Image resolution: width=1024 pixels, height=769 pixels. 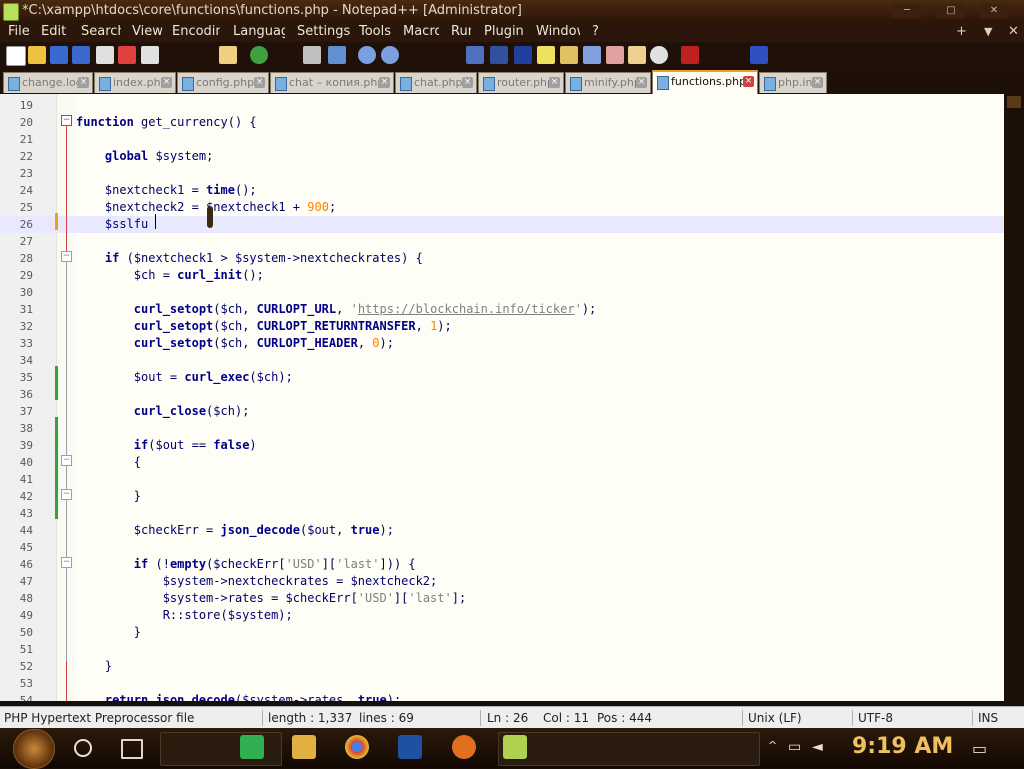 What do you see at coordinates (502, 139) in the screenshot?
I see `code-line: 21` at bounding box center [502, 139].